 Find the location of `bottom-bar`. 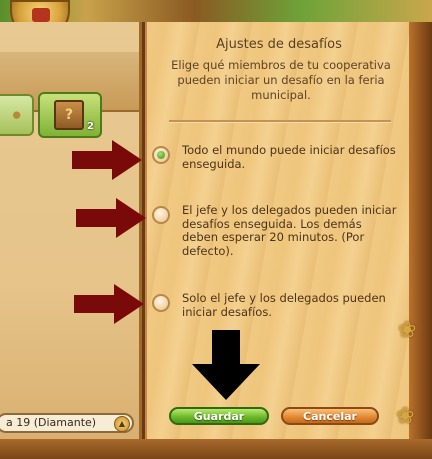

bottom-bar is located at coordinates (216, 449).